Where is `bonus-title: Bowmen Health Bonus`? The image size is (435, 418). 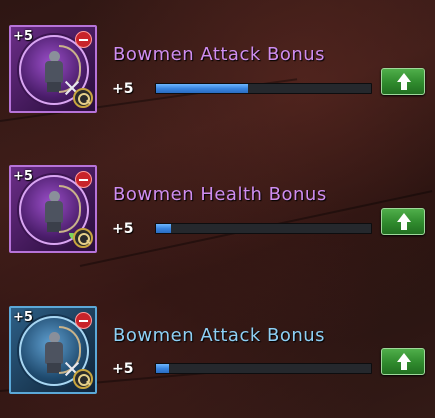
bonus-title: Bowmen Health Bonus is located at coordinates (220, 194).